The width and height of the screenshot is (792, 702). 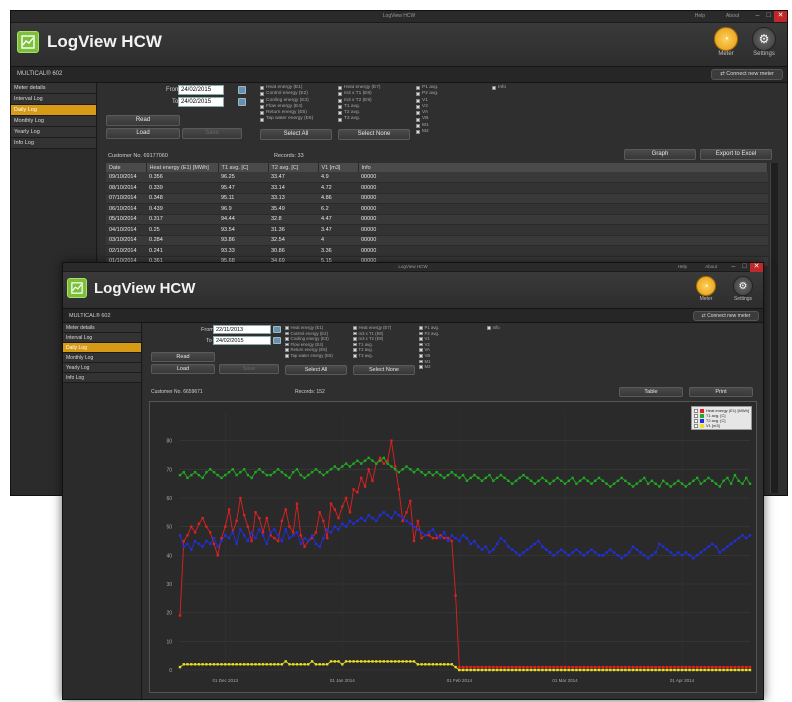 I want to click on table-button: Table, so click(x=651, y=392).